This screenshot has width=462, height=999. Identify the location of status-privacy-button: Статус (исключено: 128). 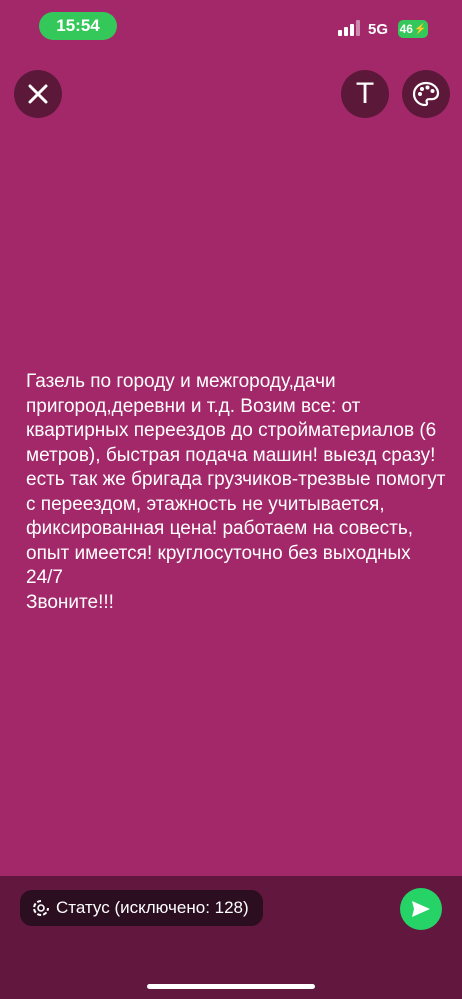
(141, 908).